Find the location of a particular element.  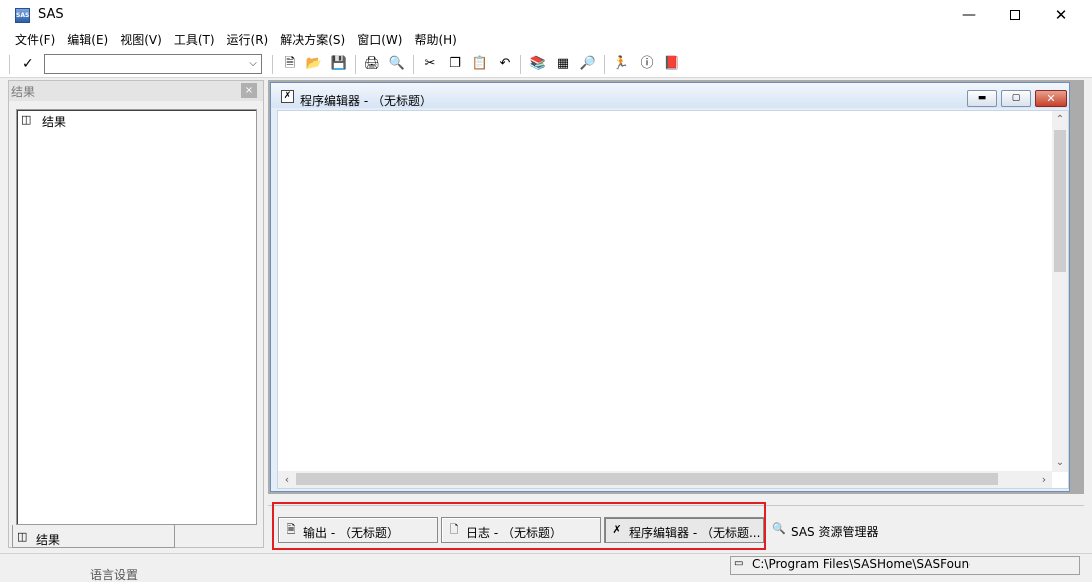

run-icon: 🏃 is located at coordinates (621, 64).